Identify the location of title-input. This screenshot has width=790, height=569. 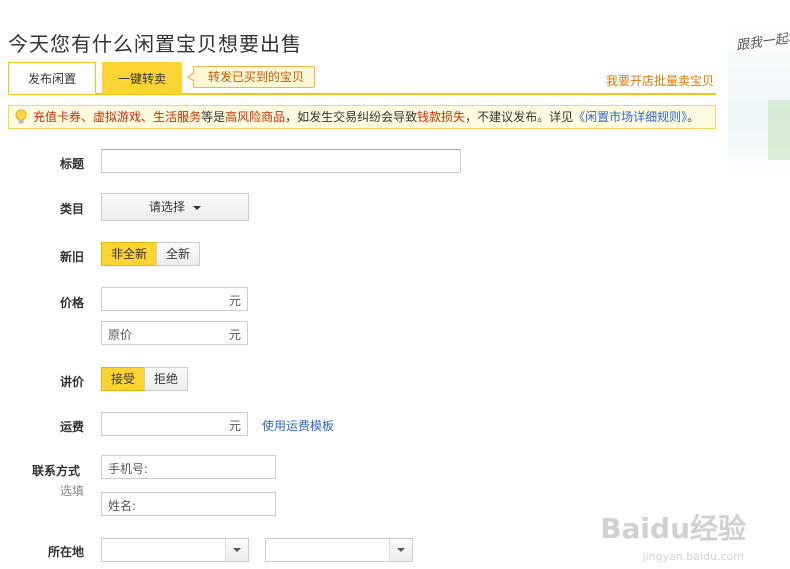
(281, 161).